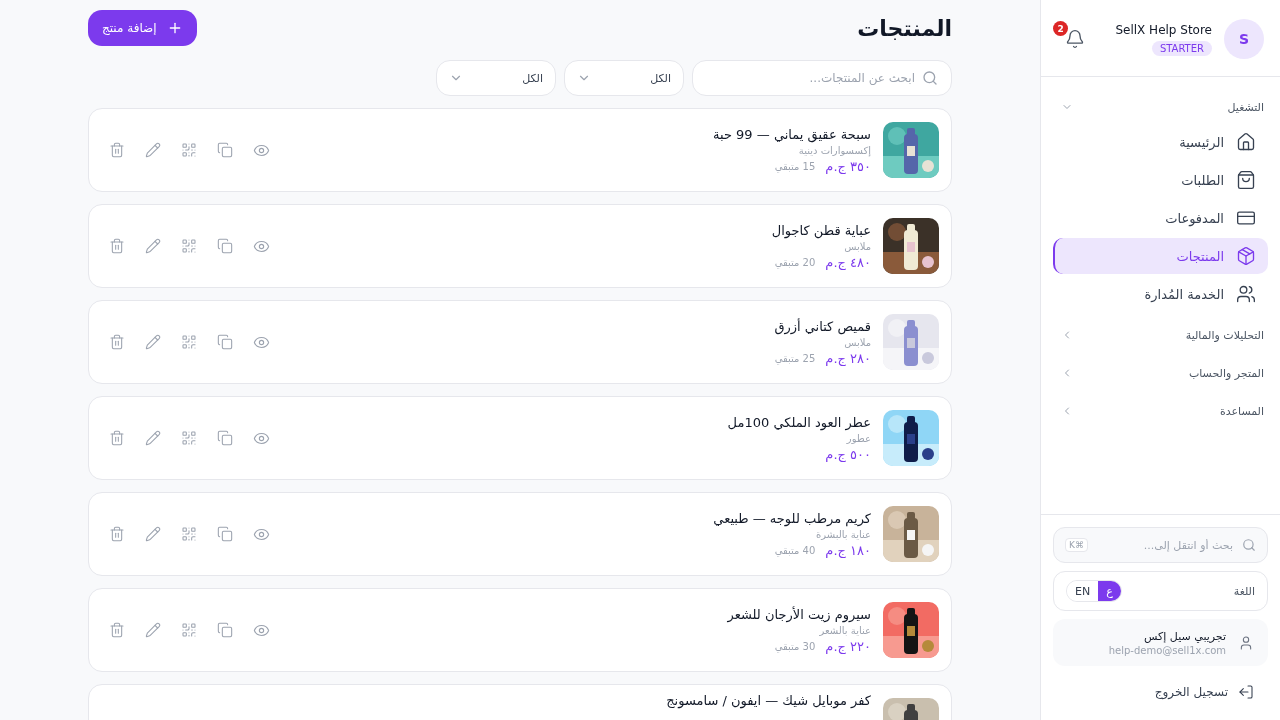 The height and width of the screenshot is (720, 1280). What do you see at coordinates (848, 358) in the screenshot?
I see `product-price: ٢٨٠ ج.م` at bounding box center [848, 358].